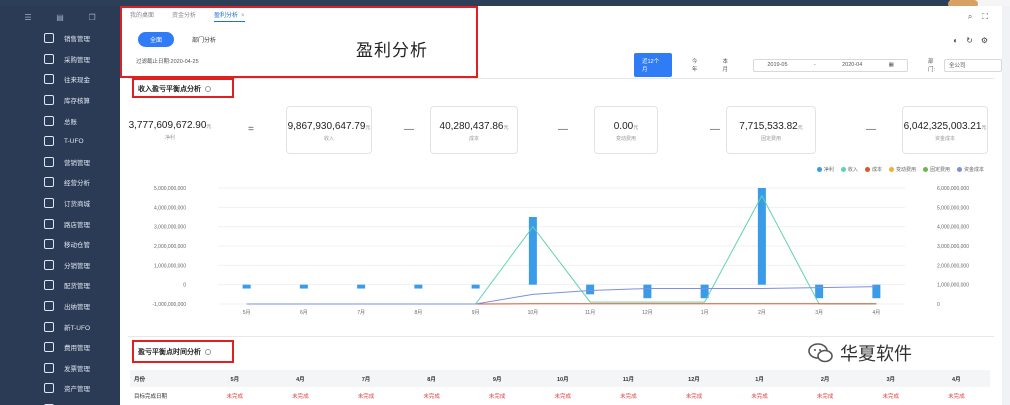 Image resolution: width=1010 pixels, height=405 pixels. I want to click on sidebar-item-label: T-UFO, so click(74, 141).